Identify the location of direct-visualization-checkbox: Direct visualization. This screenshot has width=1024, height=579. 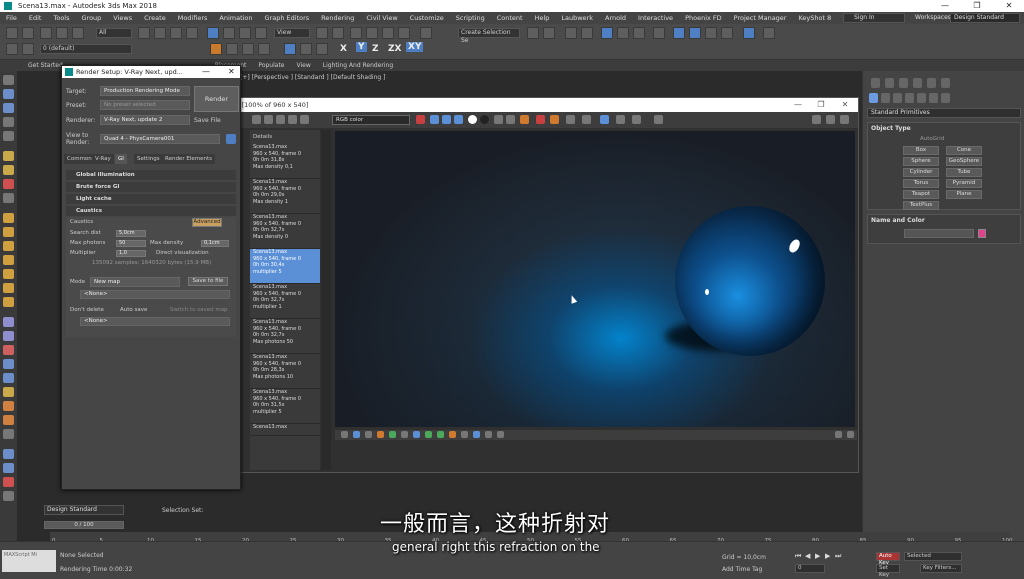
(182, 253).